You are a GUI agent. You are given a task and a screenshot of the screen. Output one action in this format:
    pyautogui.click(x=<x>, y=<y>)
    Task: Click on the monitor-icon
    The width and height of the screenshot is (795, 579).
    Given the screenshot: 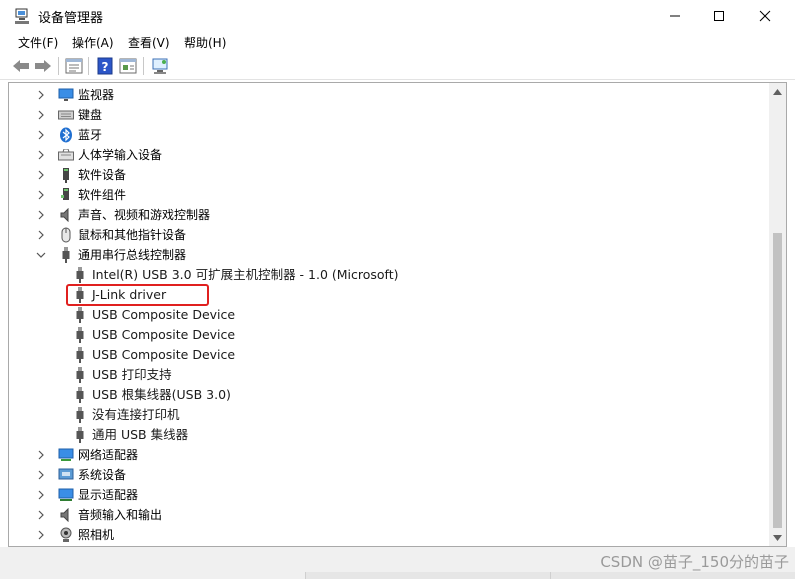 What is the action you would take?
    pyautogui.click(x=66, y=95)
    